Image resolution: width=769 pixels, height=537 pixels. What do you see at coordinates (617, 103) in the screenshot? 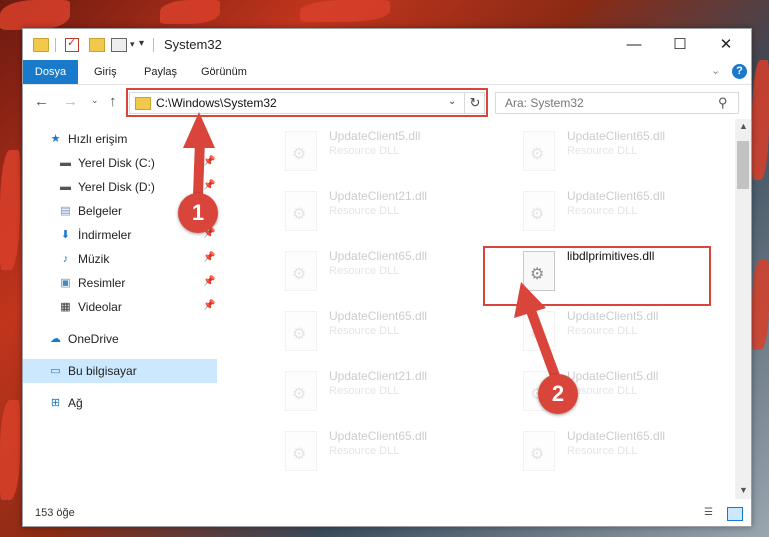
I see `search-box: Ara: System32 ⚲` at bounding box center [617, 103].